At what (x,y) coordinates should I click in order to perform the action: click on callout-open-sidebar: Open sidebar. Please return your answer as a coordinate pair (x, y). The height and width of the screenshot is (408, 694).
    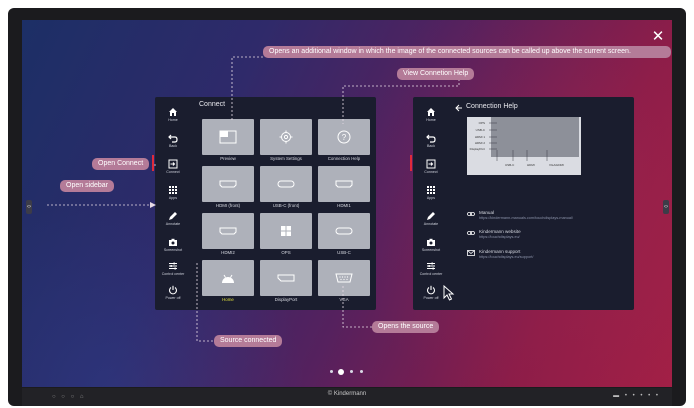
    Looking at the image, I should click on (87, 186).